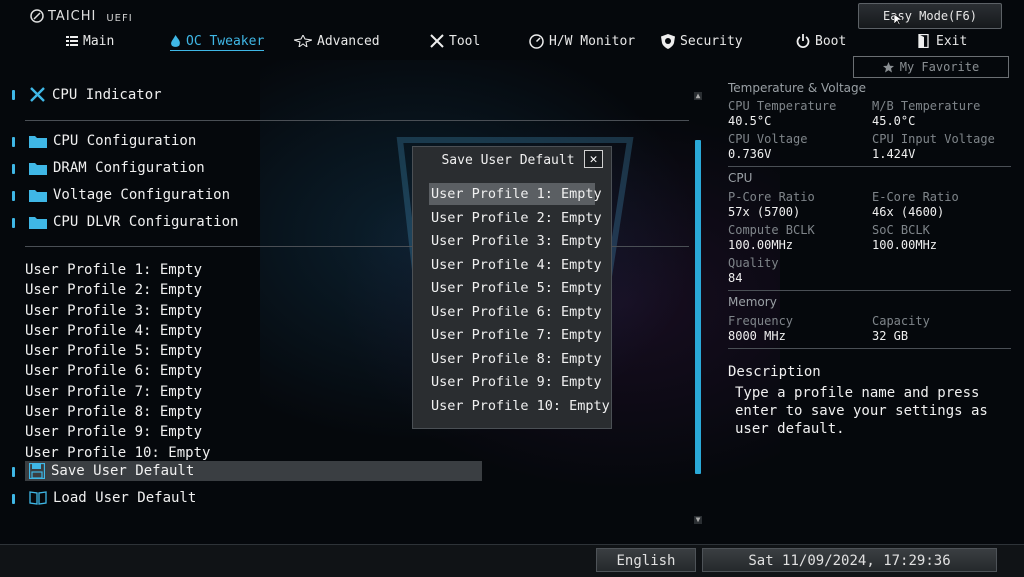 This screenshot has height=577, width=1024. I want to click on profile-item: User Profile 4: Empty, so click(117, 331).